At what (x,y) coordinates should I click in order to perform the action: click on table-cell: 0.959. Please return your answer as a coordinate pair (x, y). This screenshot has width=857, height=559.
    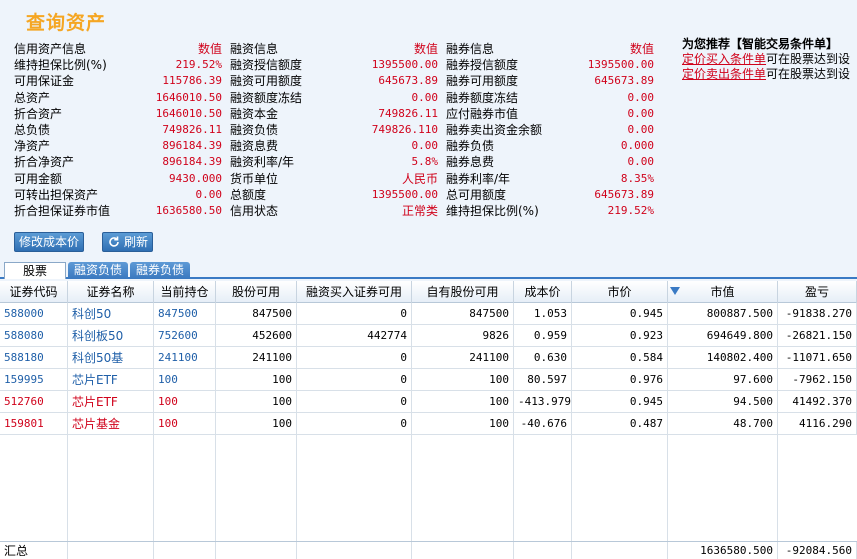
    Looking at the image, I should click on (543, 336).